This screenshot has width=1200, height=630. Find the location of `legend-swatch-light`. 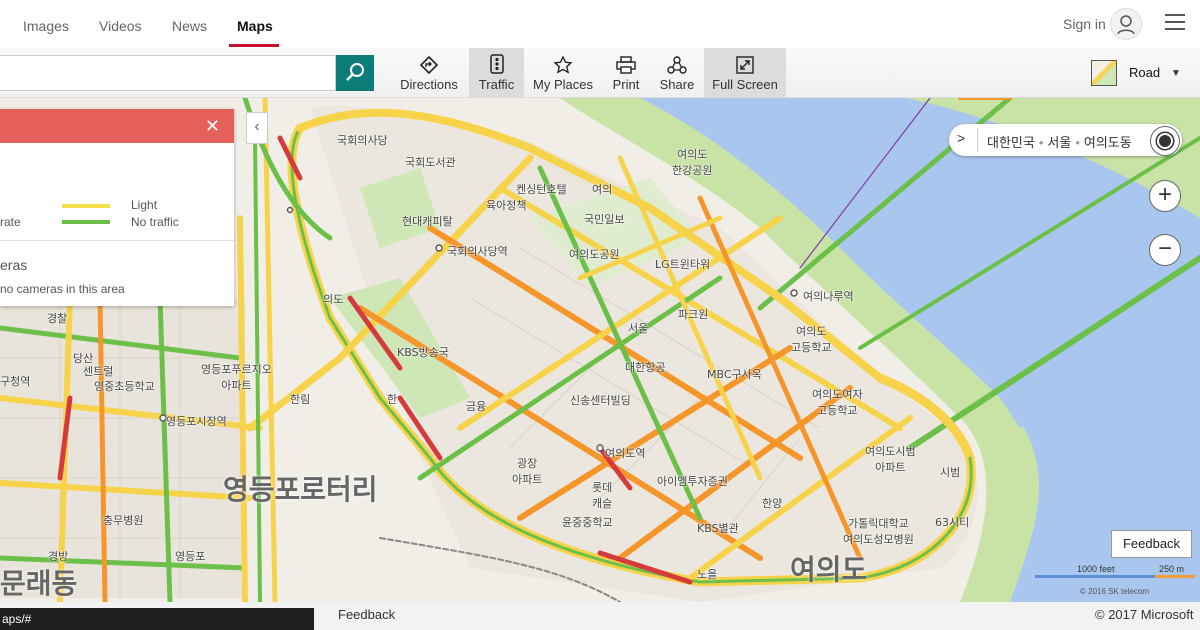

legend-swatch-light is located at coordinates (86, 206).